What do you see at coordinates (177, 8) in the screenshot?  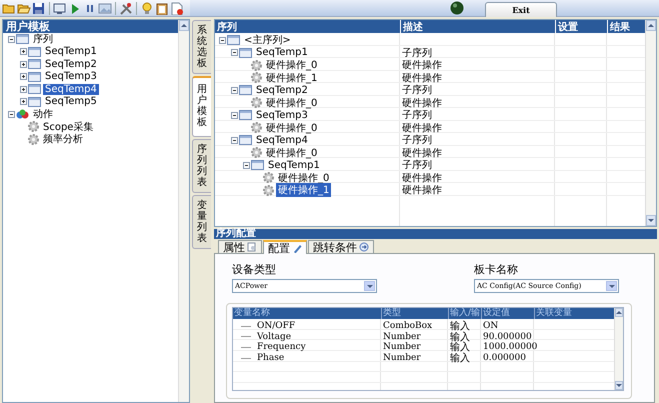 I see `document-delete-icon` at bounding box center [177, 8].